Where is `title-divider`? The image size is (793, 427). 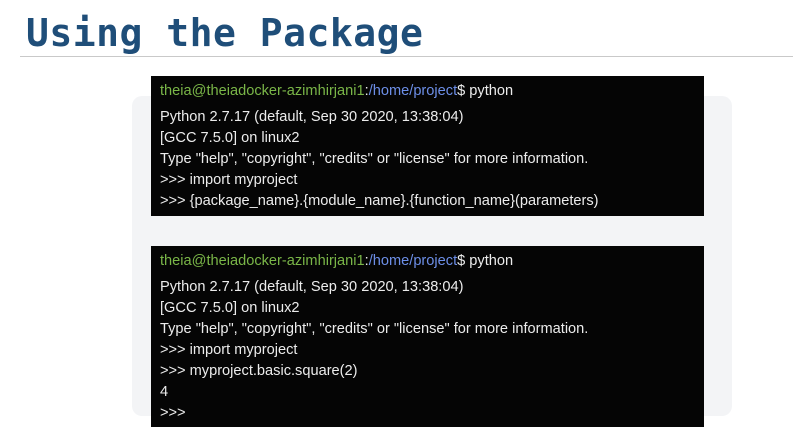 title-divider is located at coordinates (406, 56).